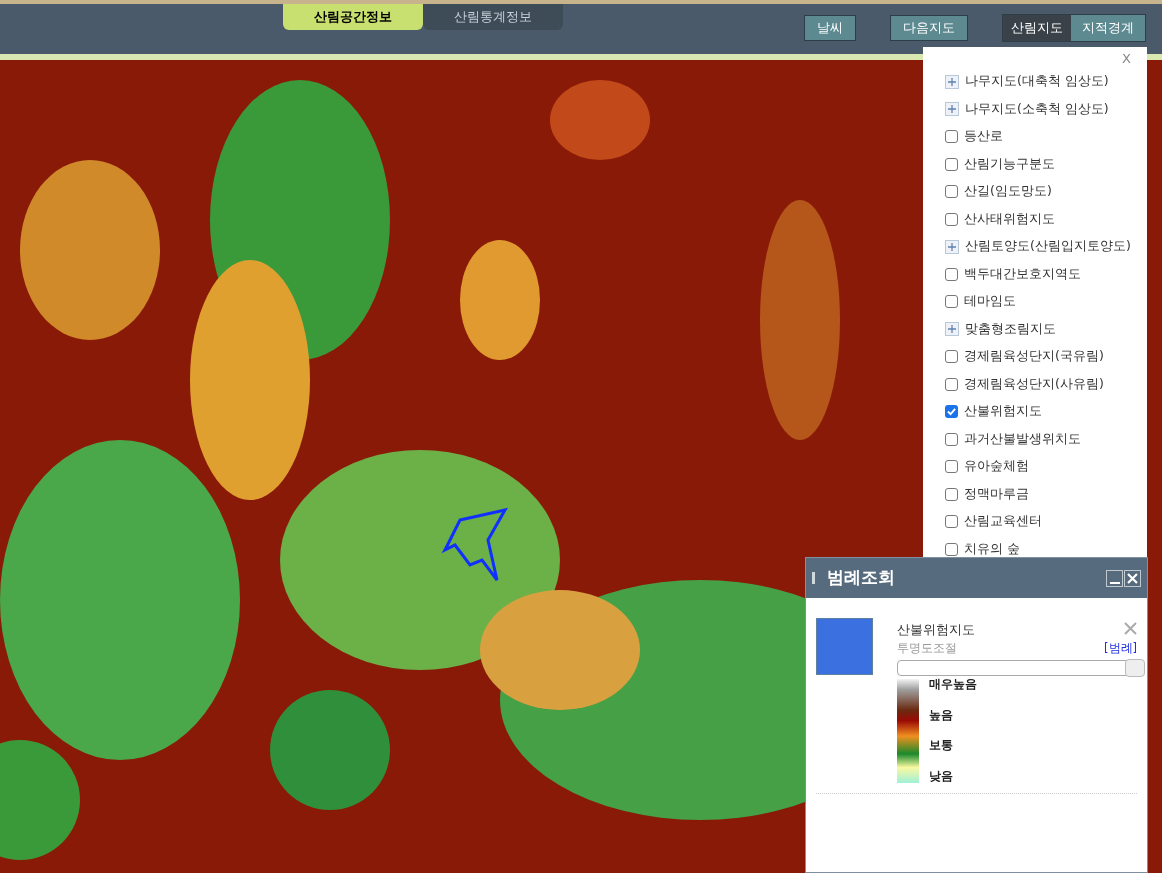 The image size is (1162, 873). I want to click on checkmark-icon, so click(951, 412).